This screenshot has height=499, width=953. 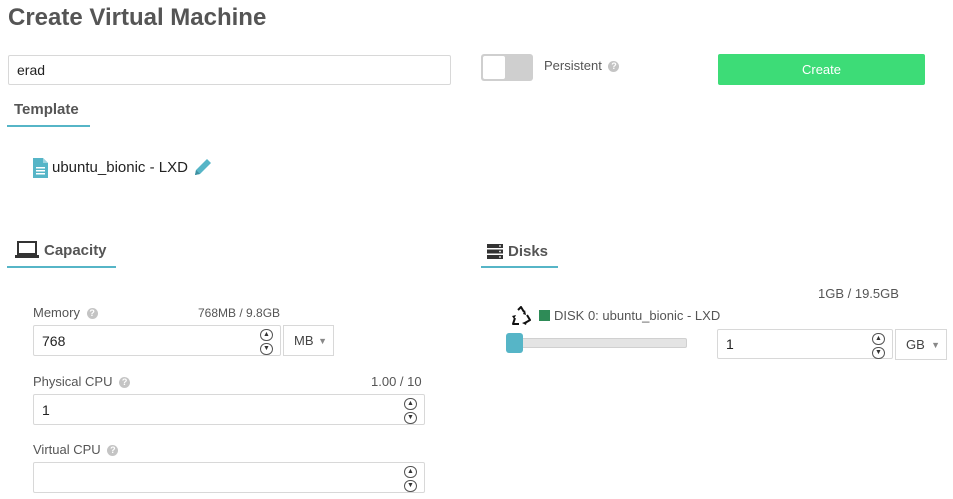 What do you see at coordinates (396, 381) in the screenshot?
I see `physical-cpu-usage: 1.00 / 10` at bounding box center [396, 381].